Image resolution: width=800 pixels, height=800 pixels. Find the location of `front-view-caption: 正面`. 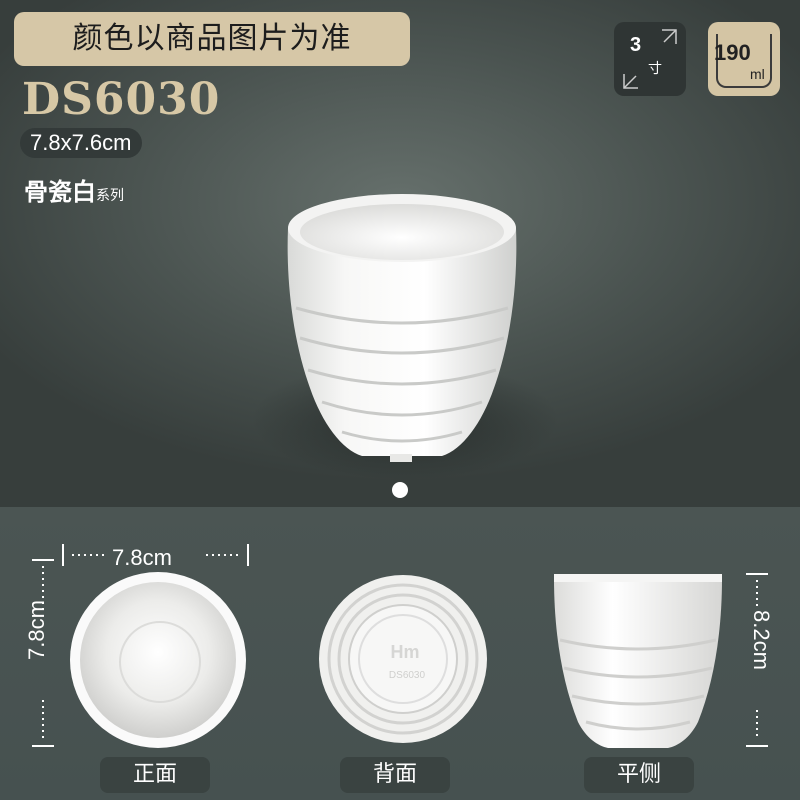

front-view-caption: 正面 is located at coordinates (155, 775).